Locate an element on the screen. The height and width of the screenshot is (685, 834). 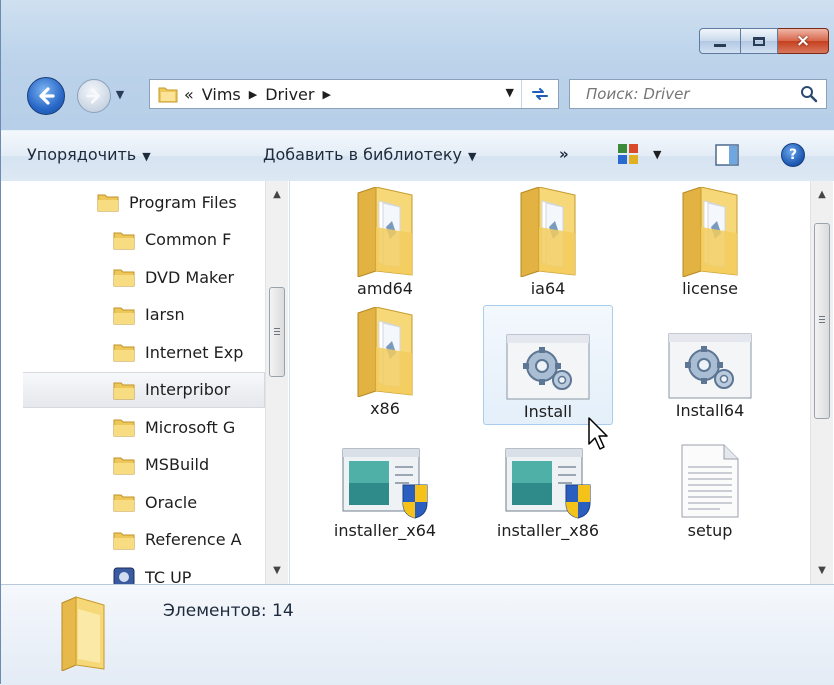
tree-item: Reference A is located at coordinates (189, 540).